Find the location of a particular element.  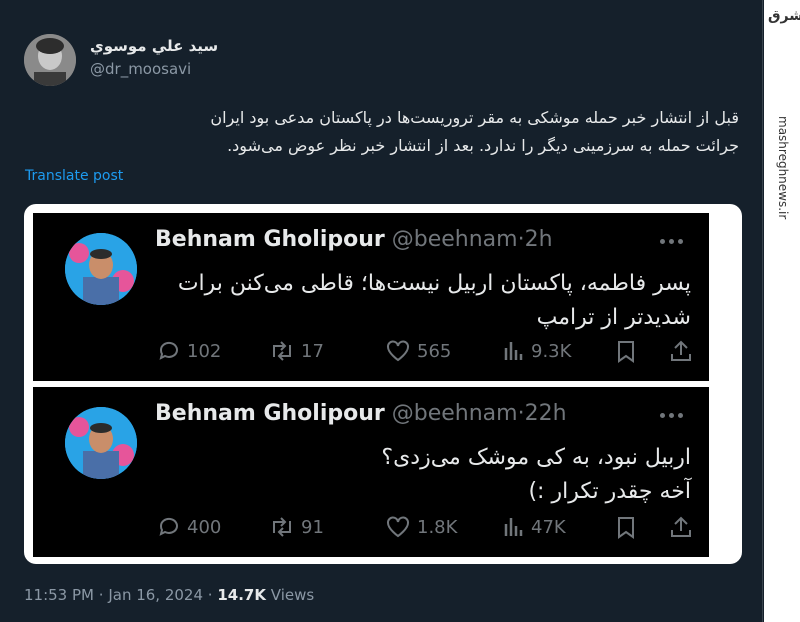

reply-button: 400 is located at coordinates (189, 527).